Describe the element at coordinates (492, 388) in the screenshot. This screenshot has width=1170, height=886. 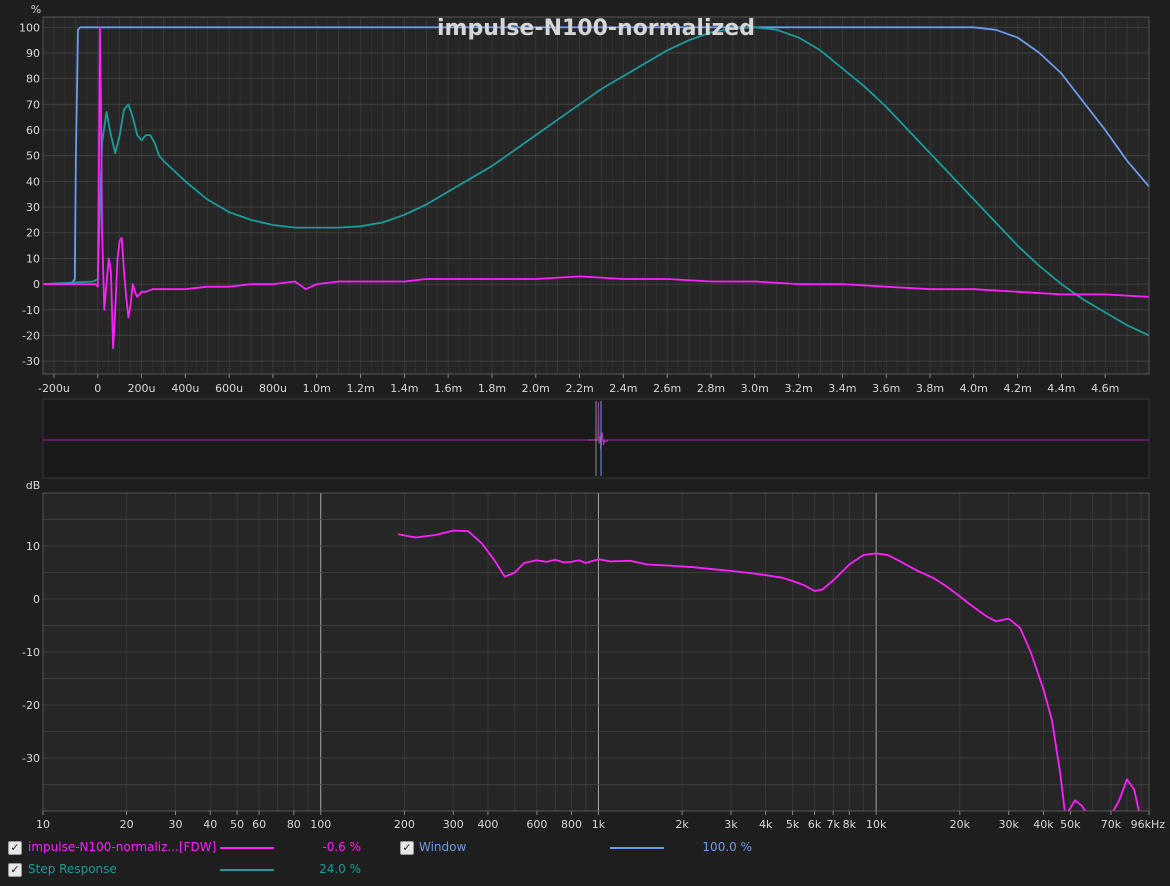
I see `time-x-tick-label: 1.8m` at that location.